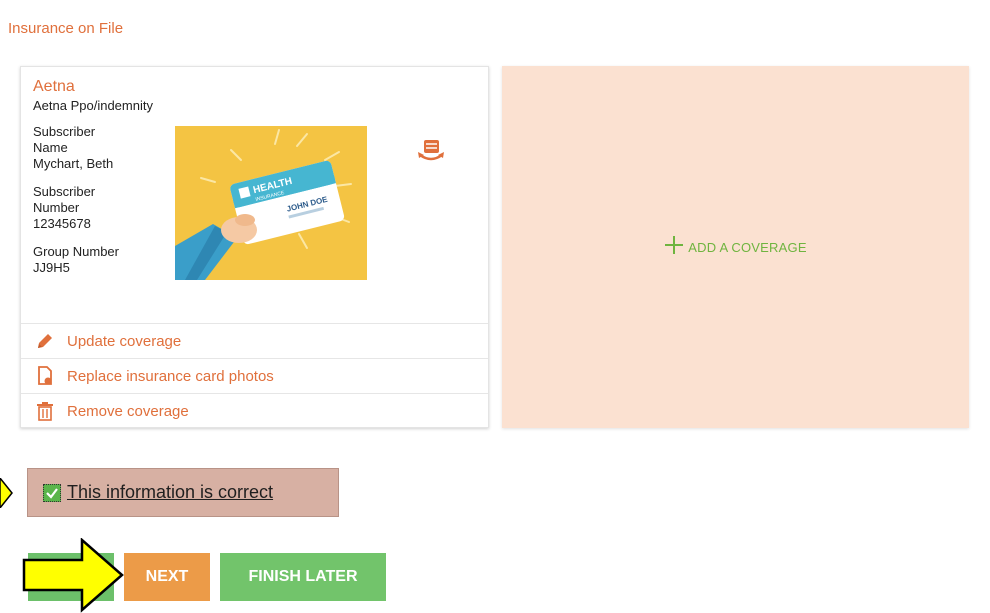  I want to click on remove-coverage-link: Remove coverage, so click(254, 410).